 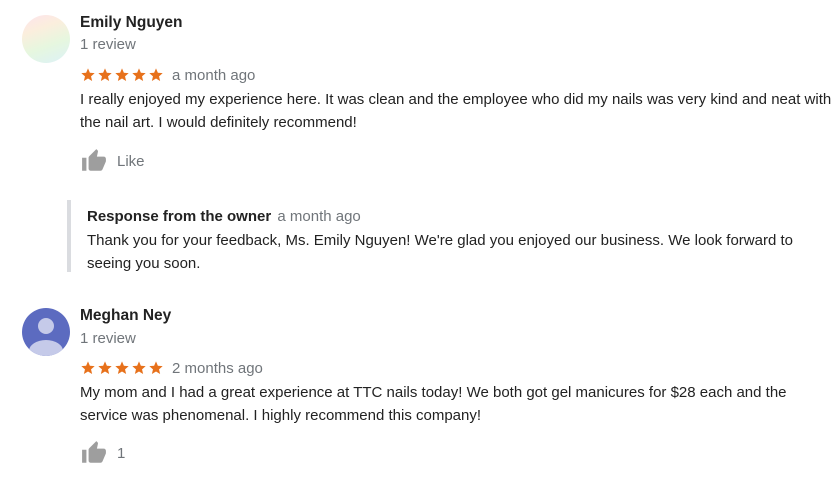 I want to click on review-date: 2 months ago, so click(x=217, y=368).